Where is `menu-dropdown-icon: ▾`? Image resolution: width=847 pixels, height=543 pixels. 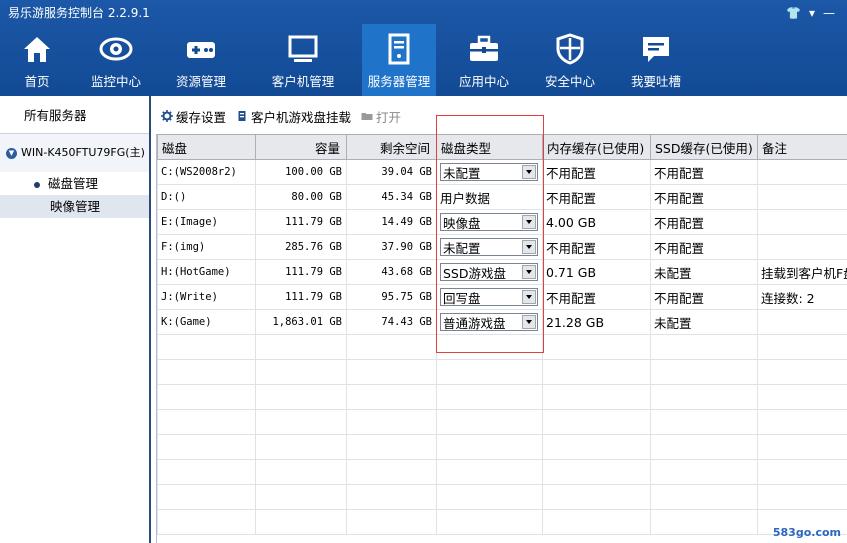
menu-dropdown-icon: ▾ is located at coordinates (812, 13).